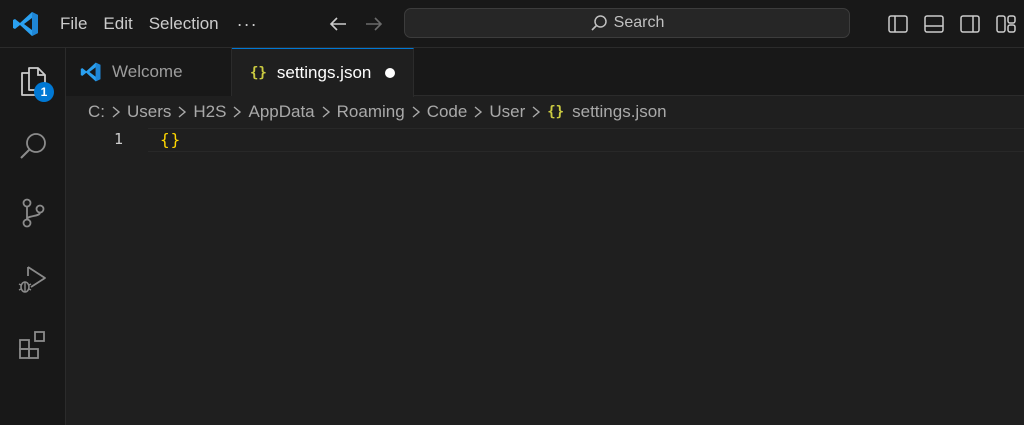  I want to click on layout-controls, so click(952, 24).